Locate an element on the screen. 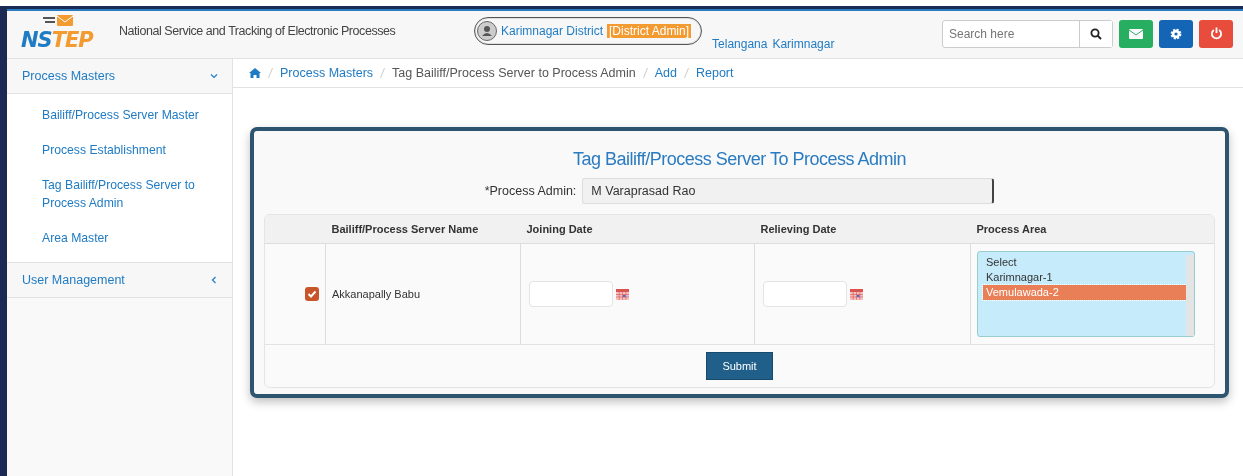 This screenshot has height=476, width=1243. state-label: Telangana is located at coordinates (740, 43).